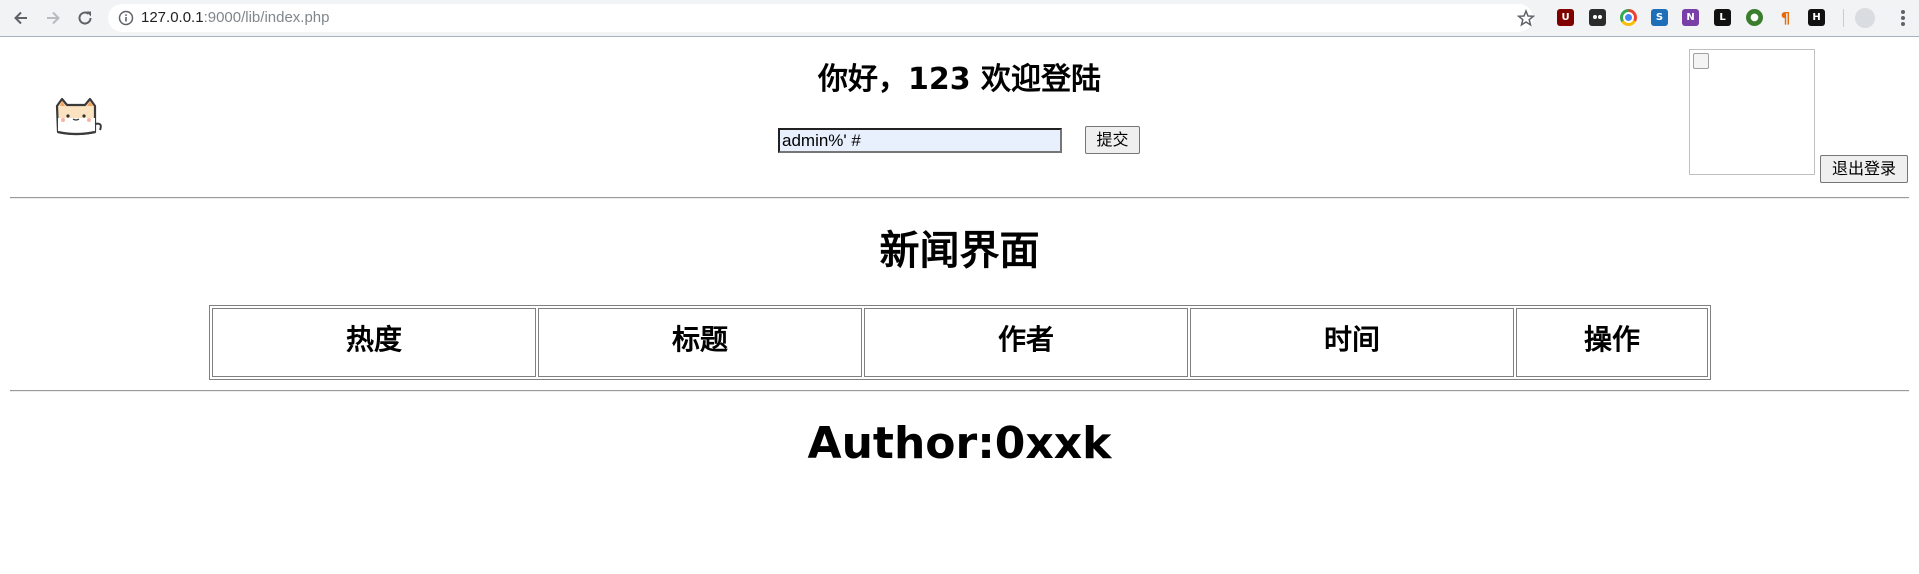  I want to click on forward-arrow-icon, so click(53, 18).